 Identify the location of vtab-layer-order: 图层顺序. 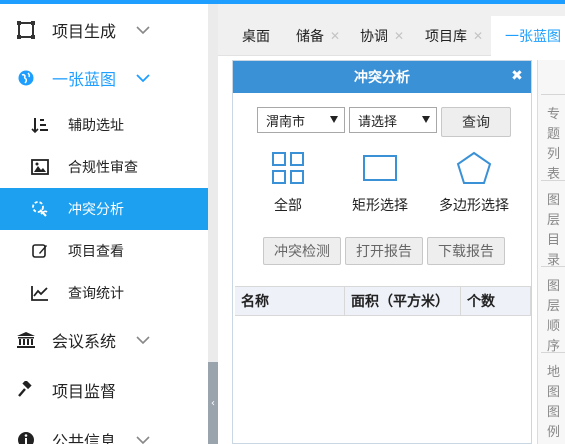
(553, 311).